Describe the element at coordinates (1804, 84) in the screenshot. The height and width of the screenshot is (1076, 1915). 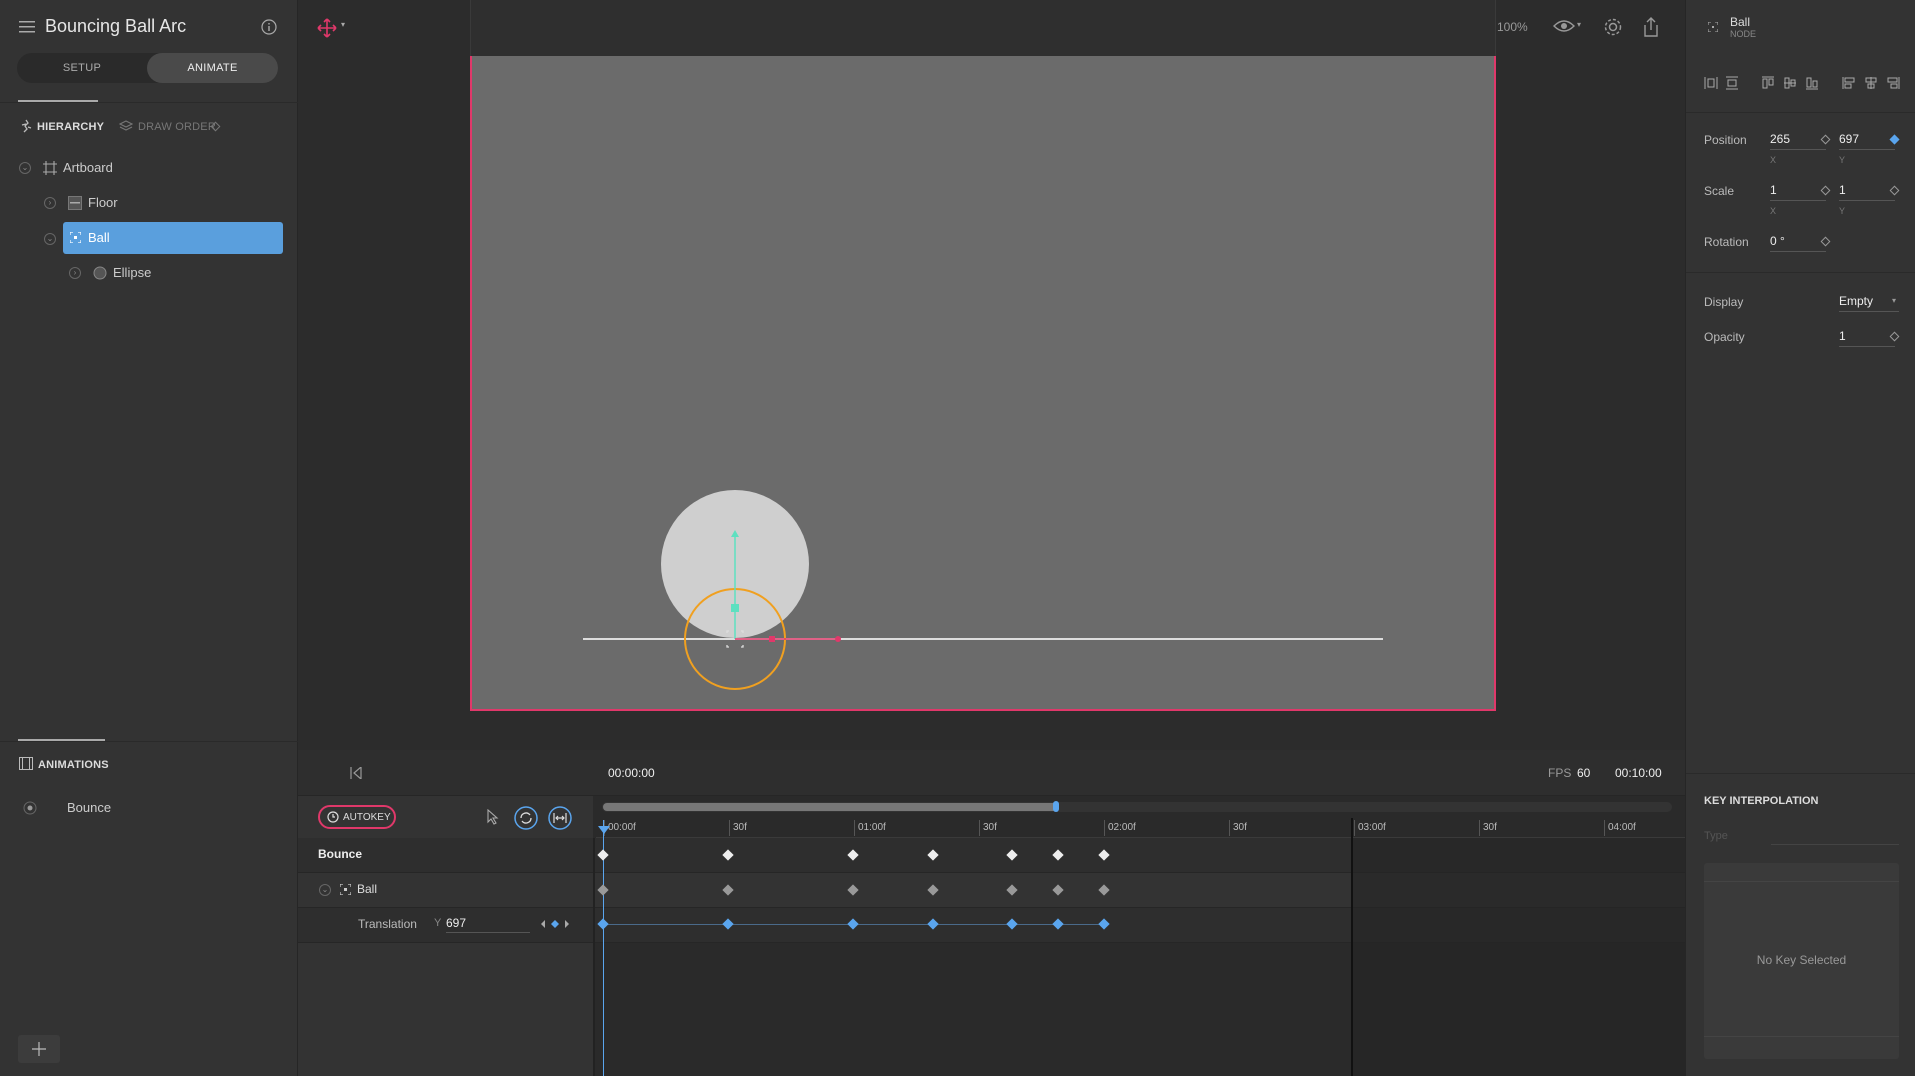
I see `align-toolbar` at that location.